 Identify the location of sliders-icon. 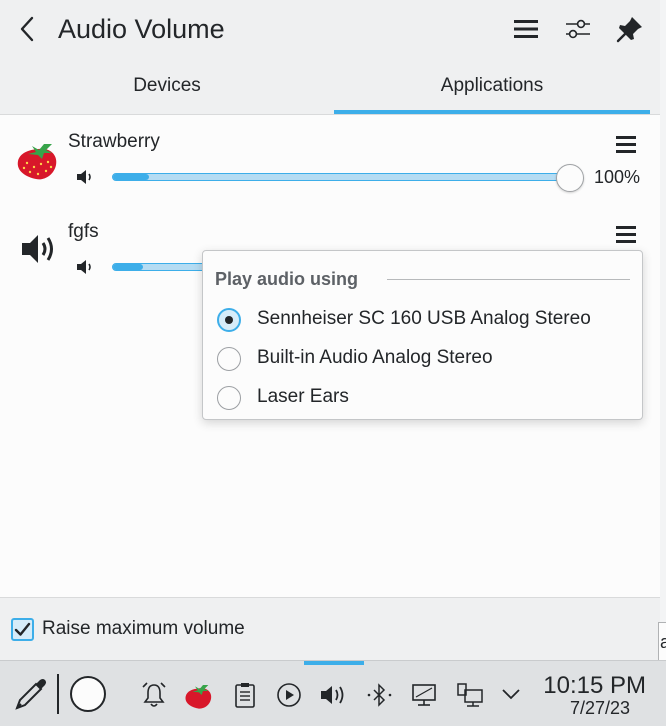
(578, 29).